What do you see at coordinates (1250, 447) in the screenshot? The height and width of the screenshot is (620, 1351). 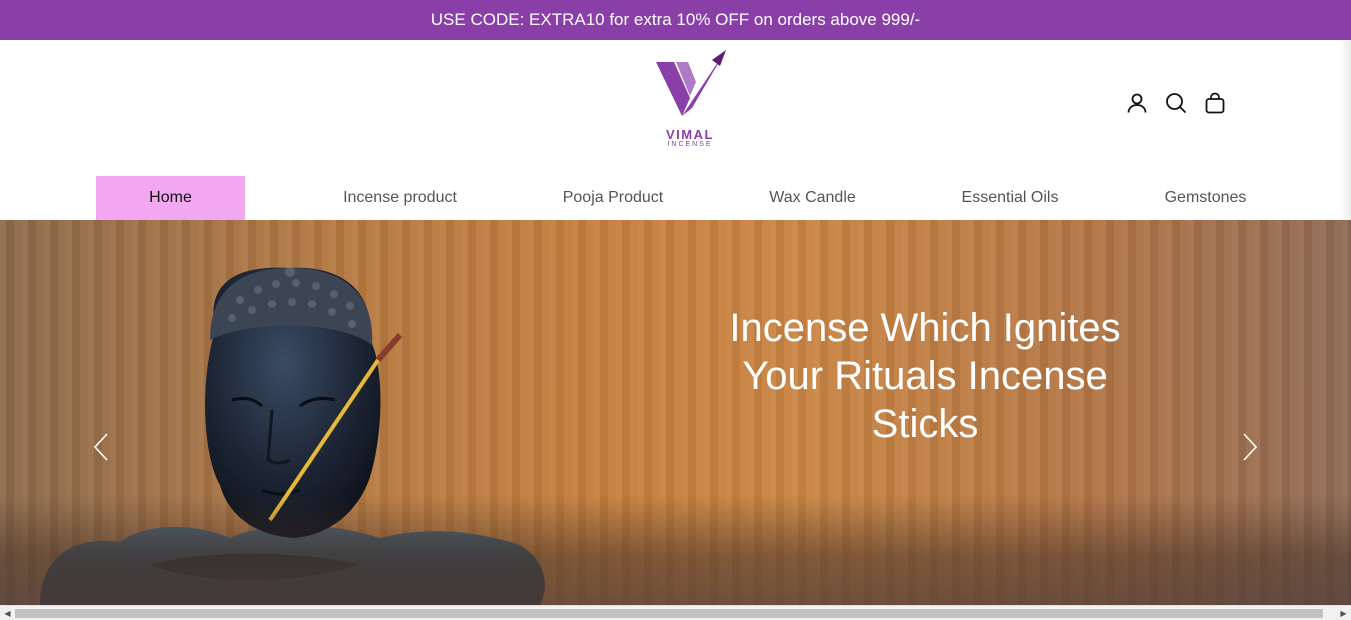 I see `chevron-right-icon` at bounding box center [1250, 447].